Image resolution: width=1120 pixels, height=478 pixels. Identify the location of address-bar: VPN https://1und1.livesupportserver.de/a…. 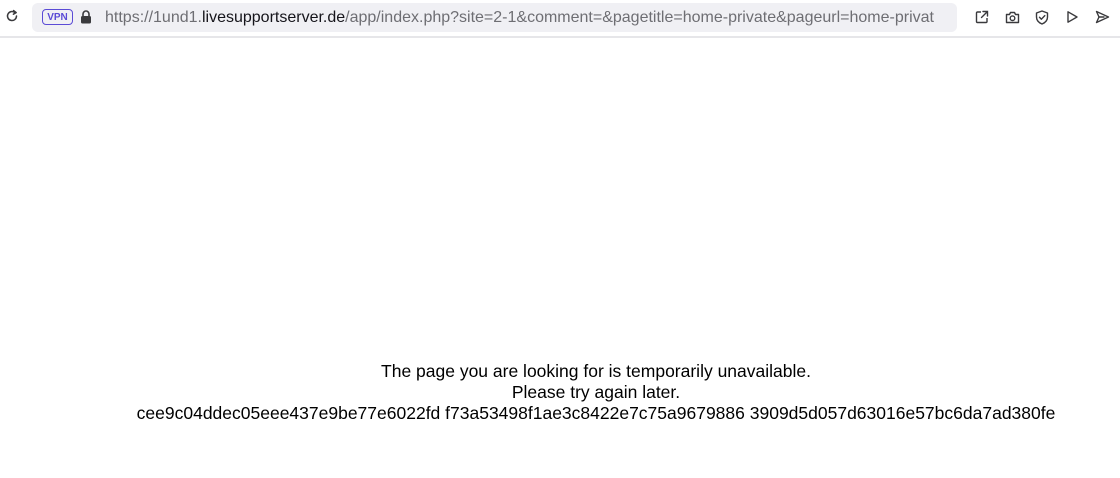
(494, 17).